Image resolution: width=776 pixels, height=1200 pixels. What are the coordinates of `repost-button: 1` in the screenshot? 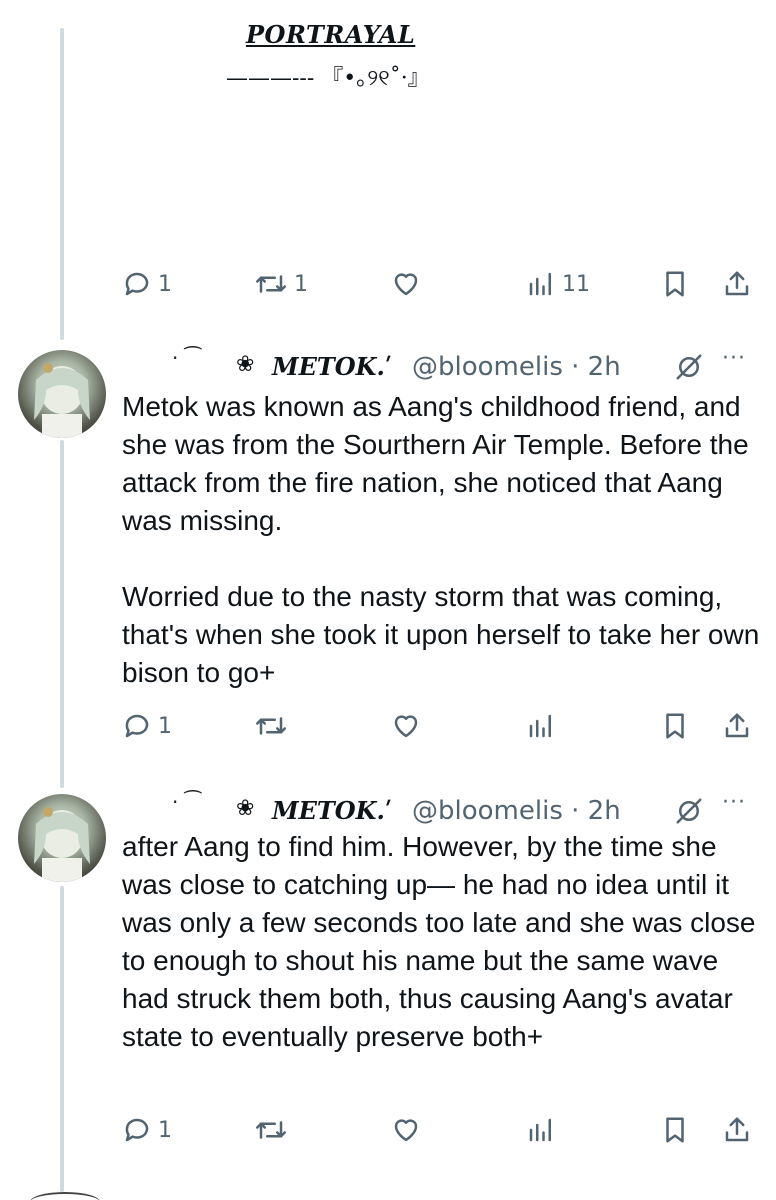 It's located at (281, 284).